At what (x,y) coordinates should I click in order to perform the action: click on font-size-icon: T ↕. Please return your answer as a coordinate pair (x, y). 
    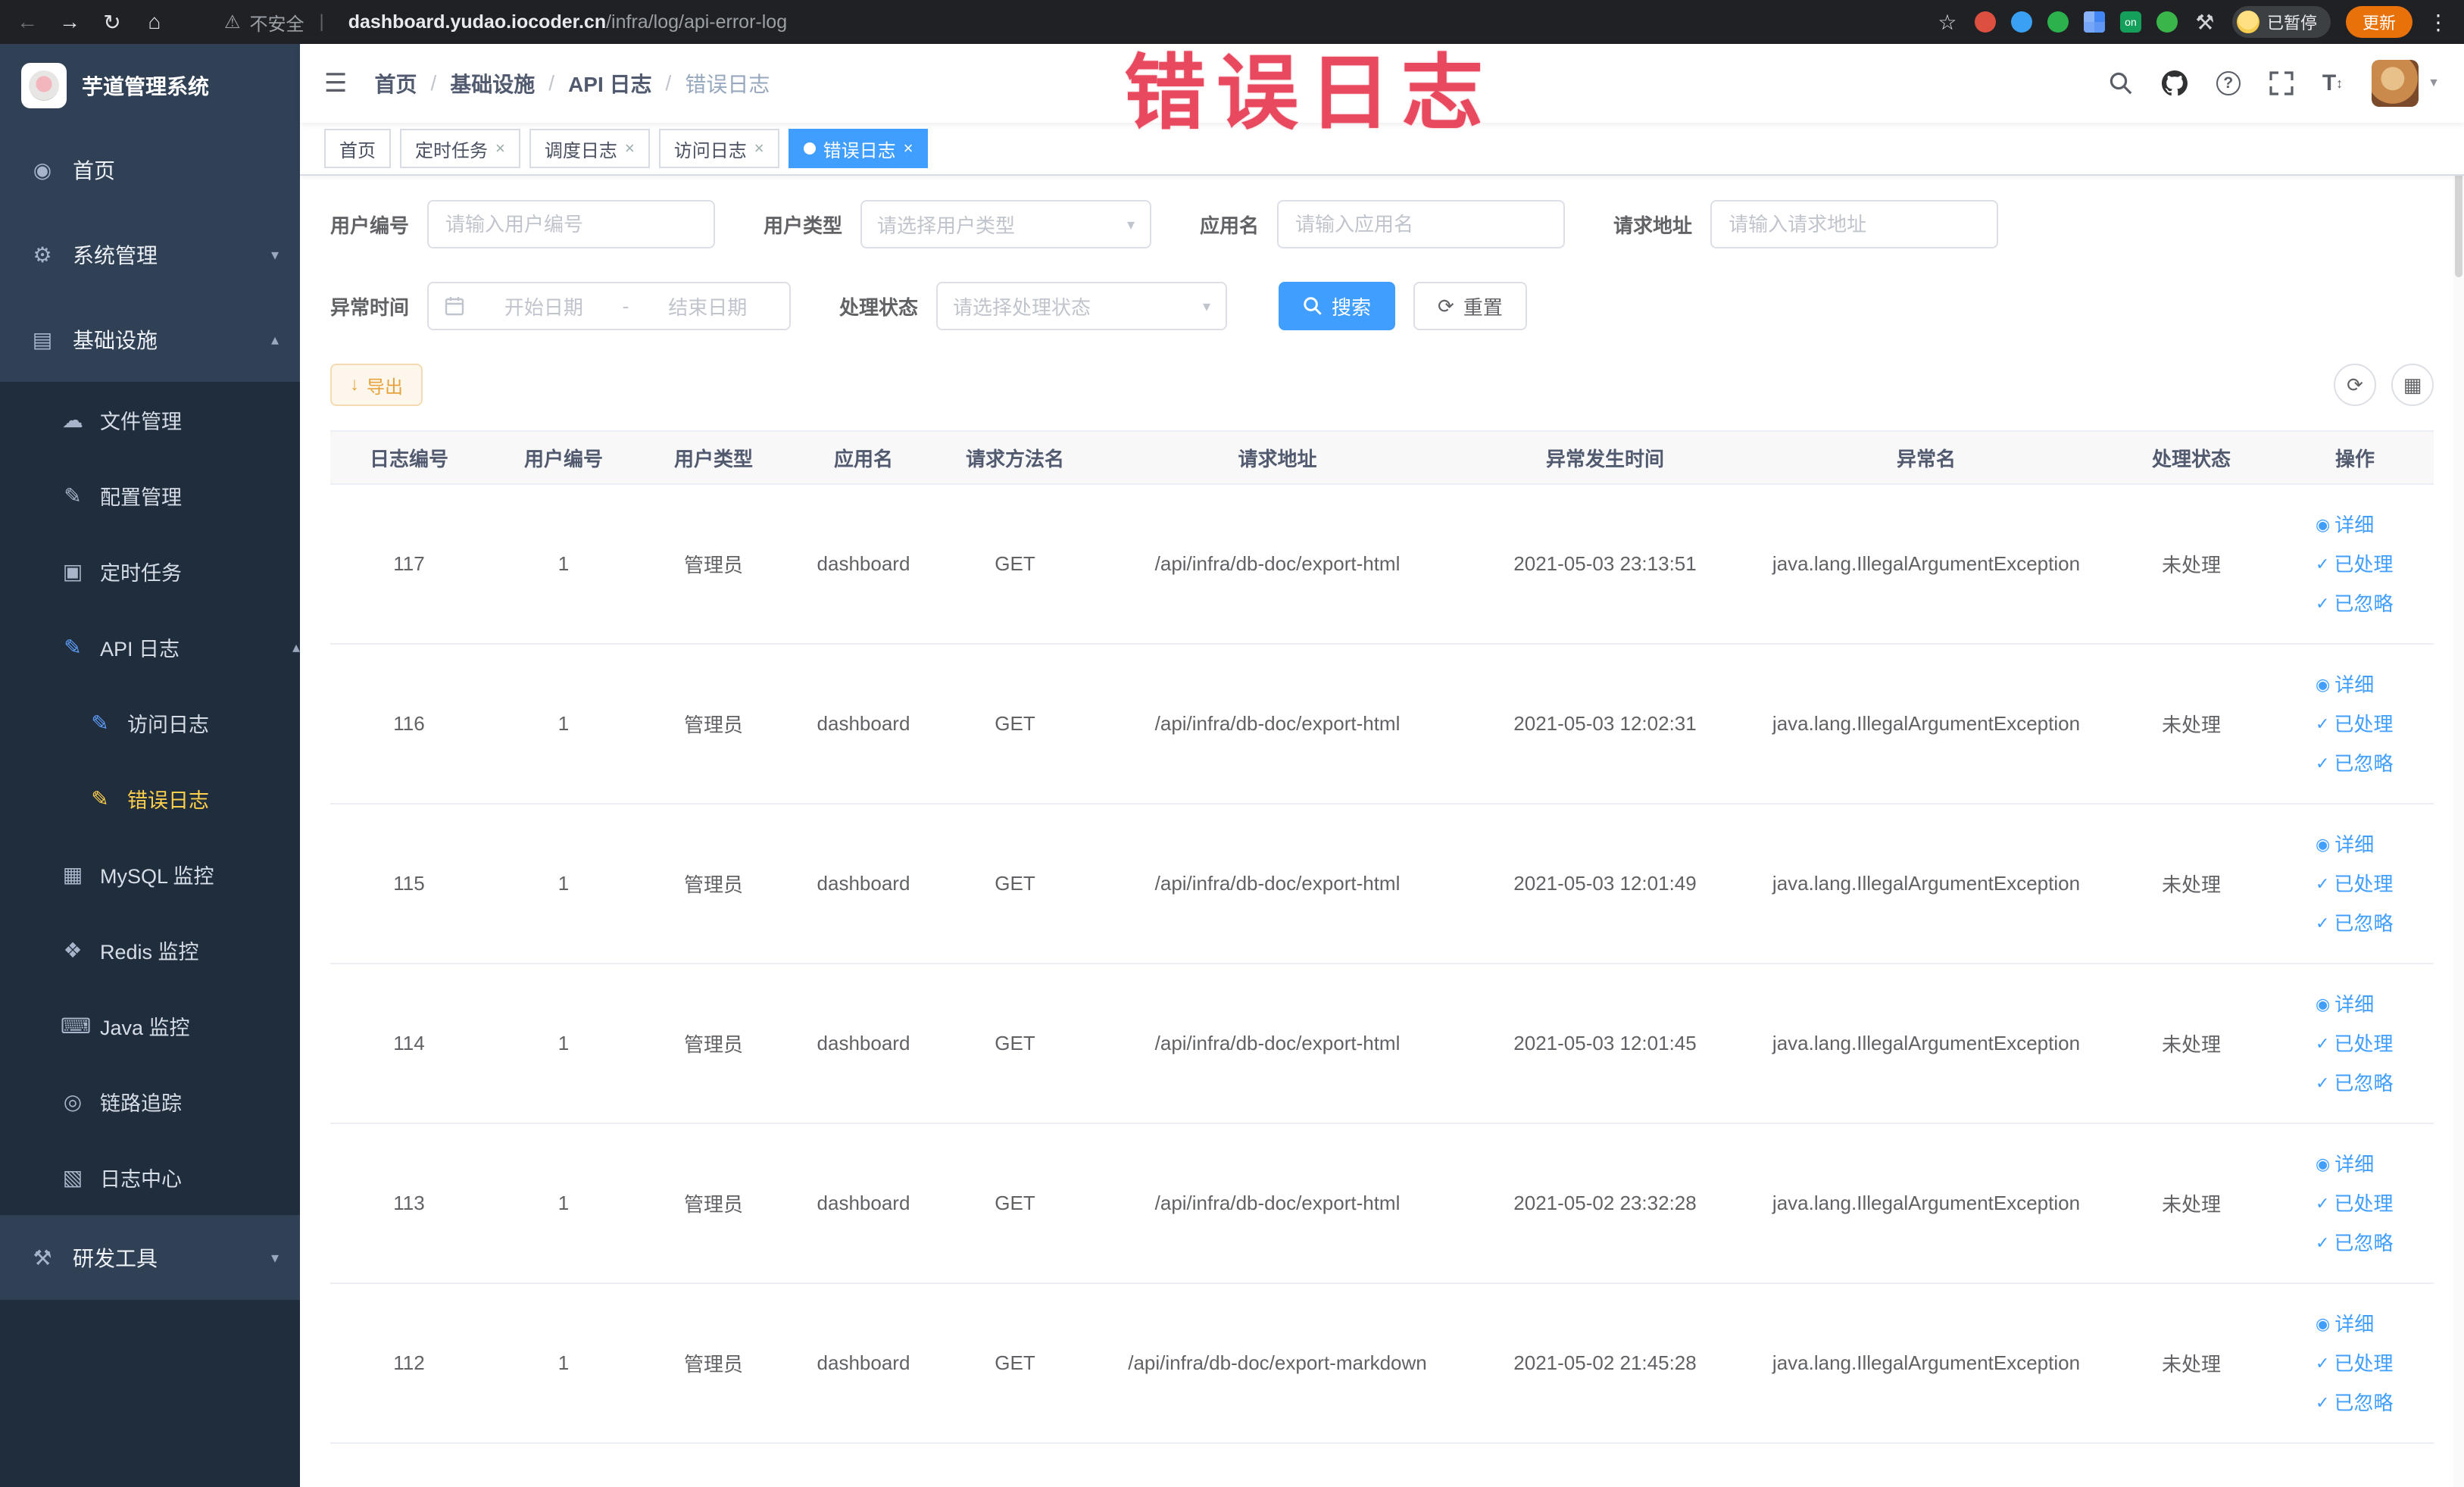
    Looking at the image, I should click on (2332, 83).